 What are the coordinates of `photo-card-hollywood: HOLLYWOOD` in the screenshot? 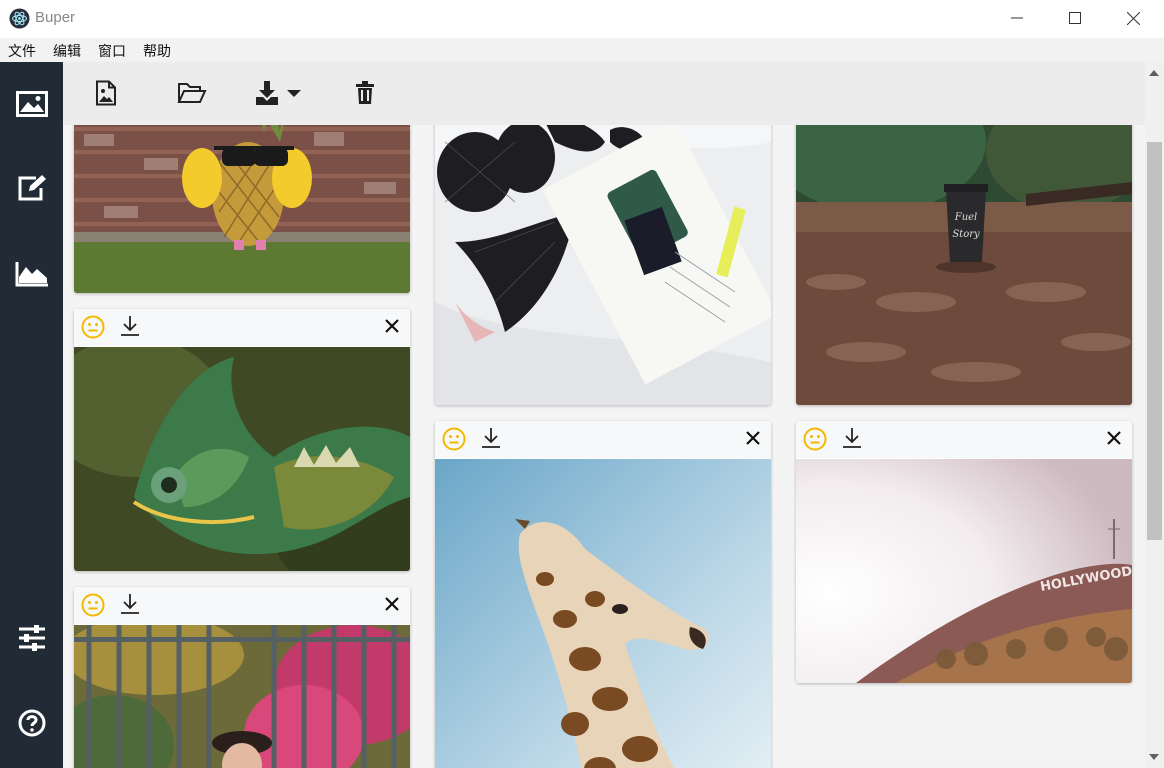 It's located at (964, 552).